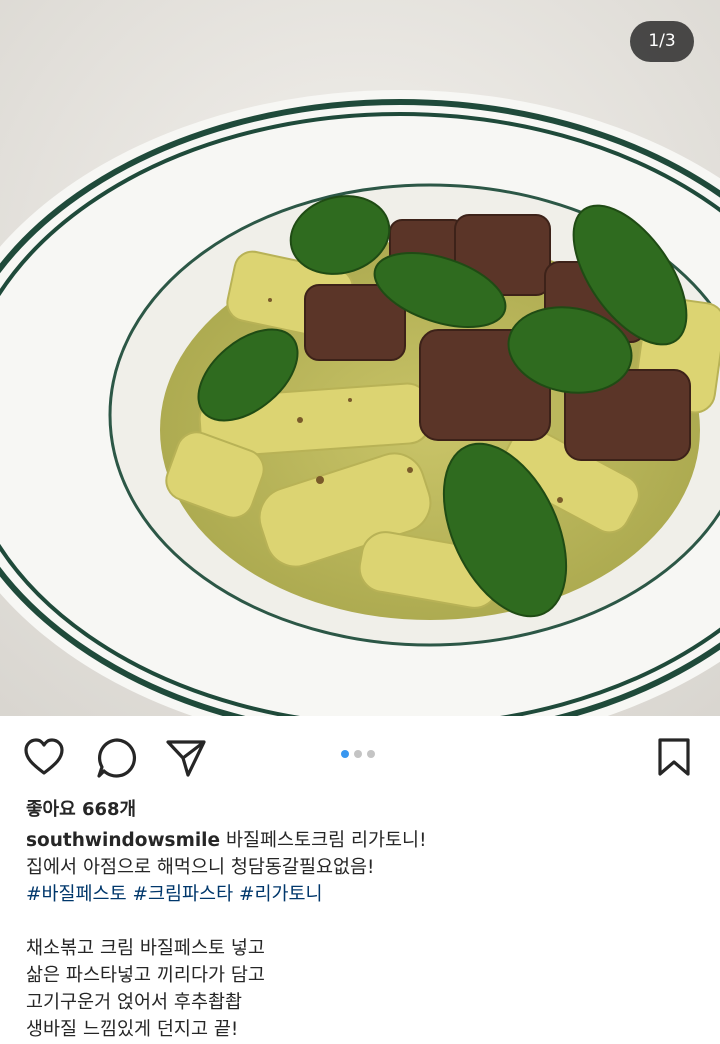  I want to click on bookmark-icon, so click(674, 758).